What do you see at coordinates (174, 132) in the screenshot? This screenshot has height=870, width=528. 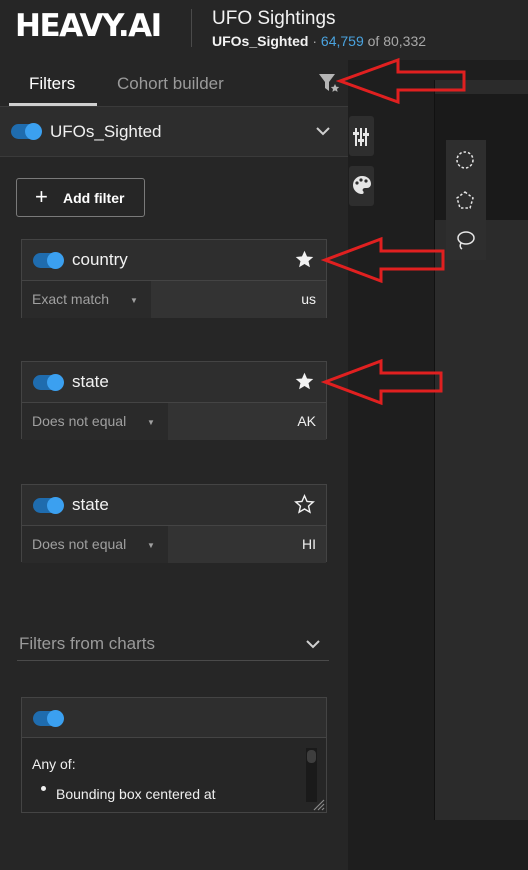 I see `dataset-row: UFOs_Sighted` at bounding box center [174, 132].